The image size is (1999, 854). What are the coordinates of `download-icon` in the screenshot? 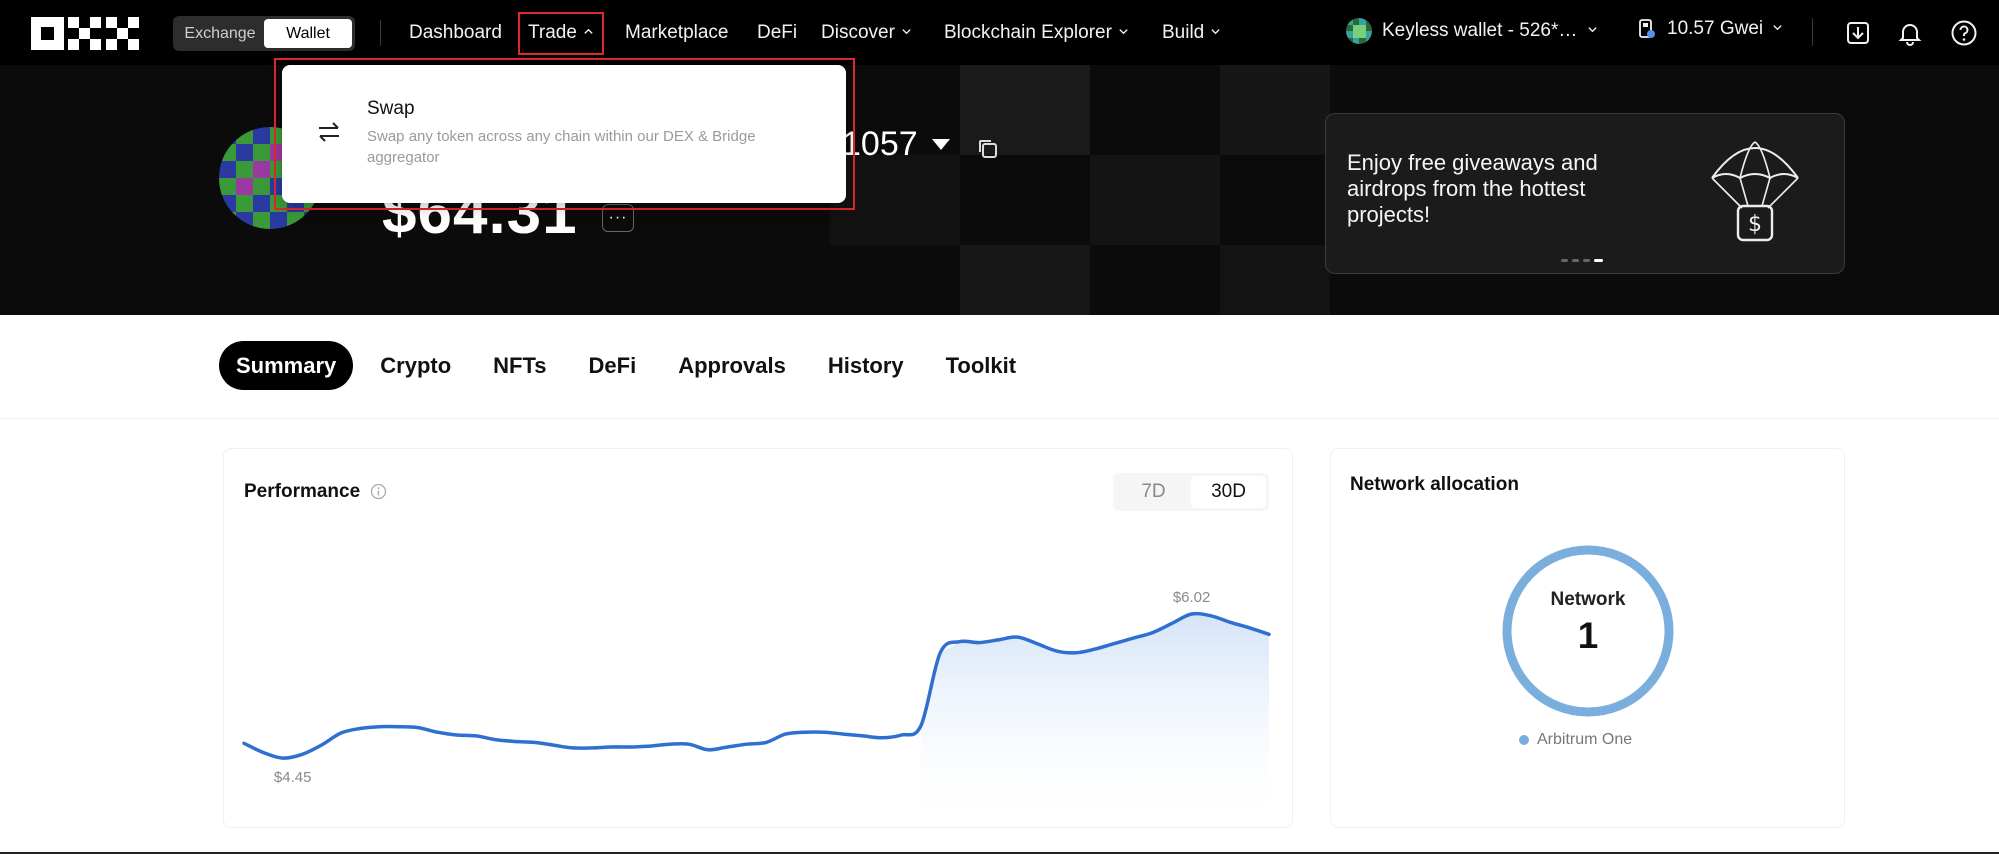 It's located at (1858, 33).